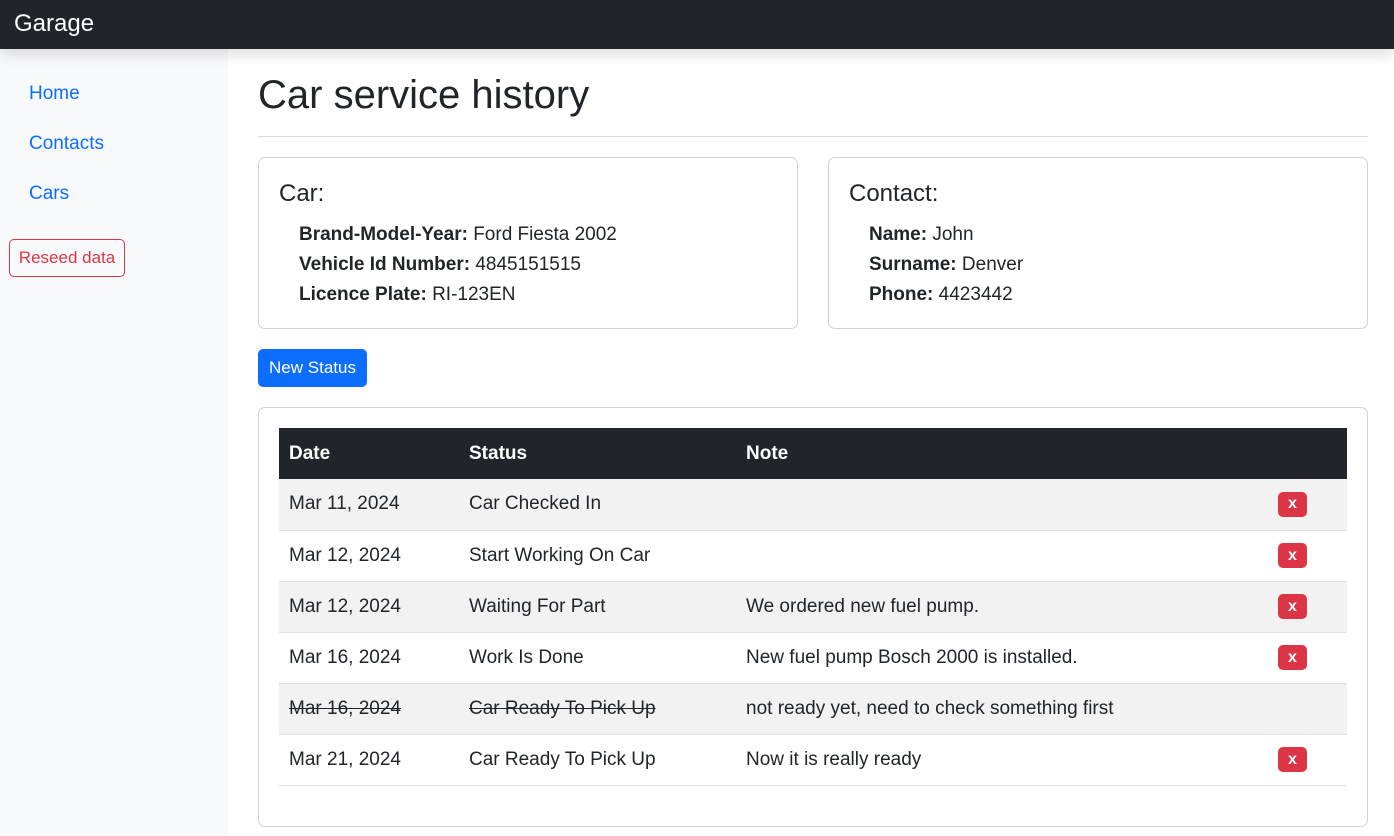 The width and height of the screenshot is (1394, 836). What do you see at coordinates (474, 294) in the screenshot?
I see `field-value: RI-123EN` at bounding box center [474, 294].